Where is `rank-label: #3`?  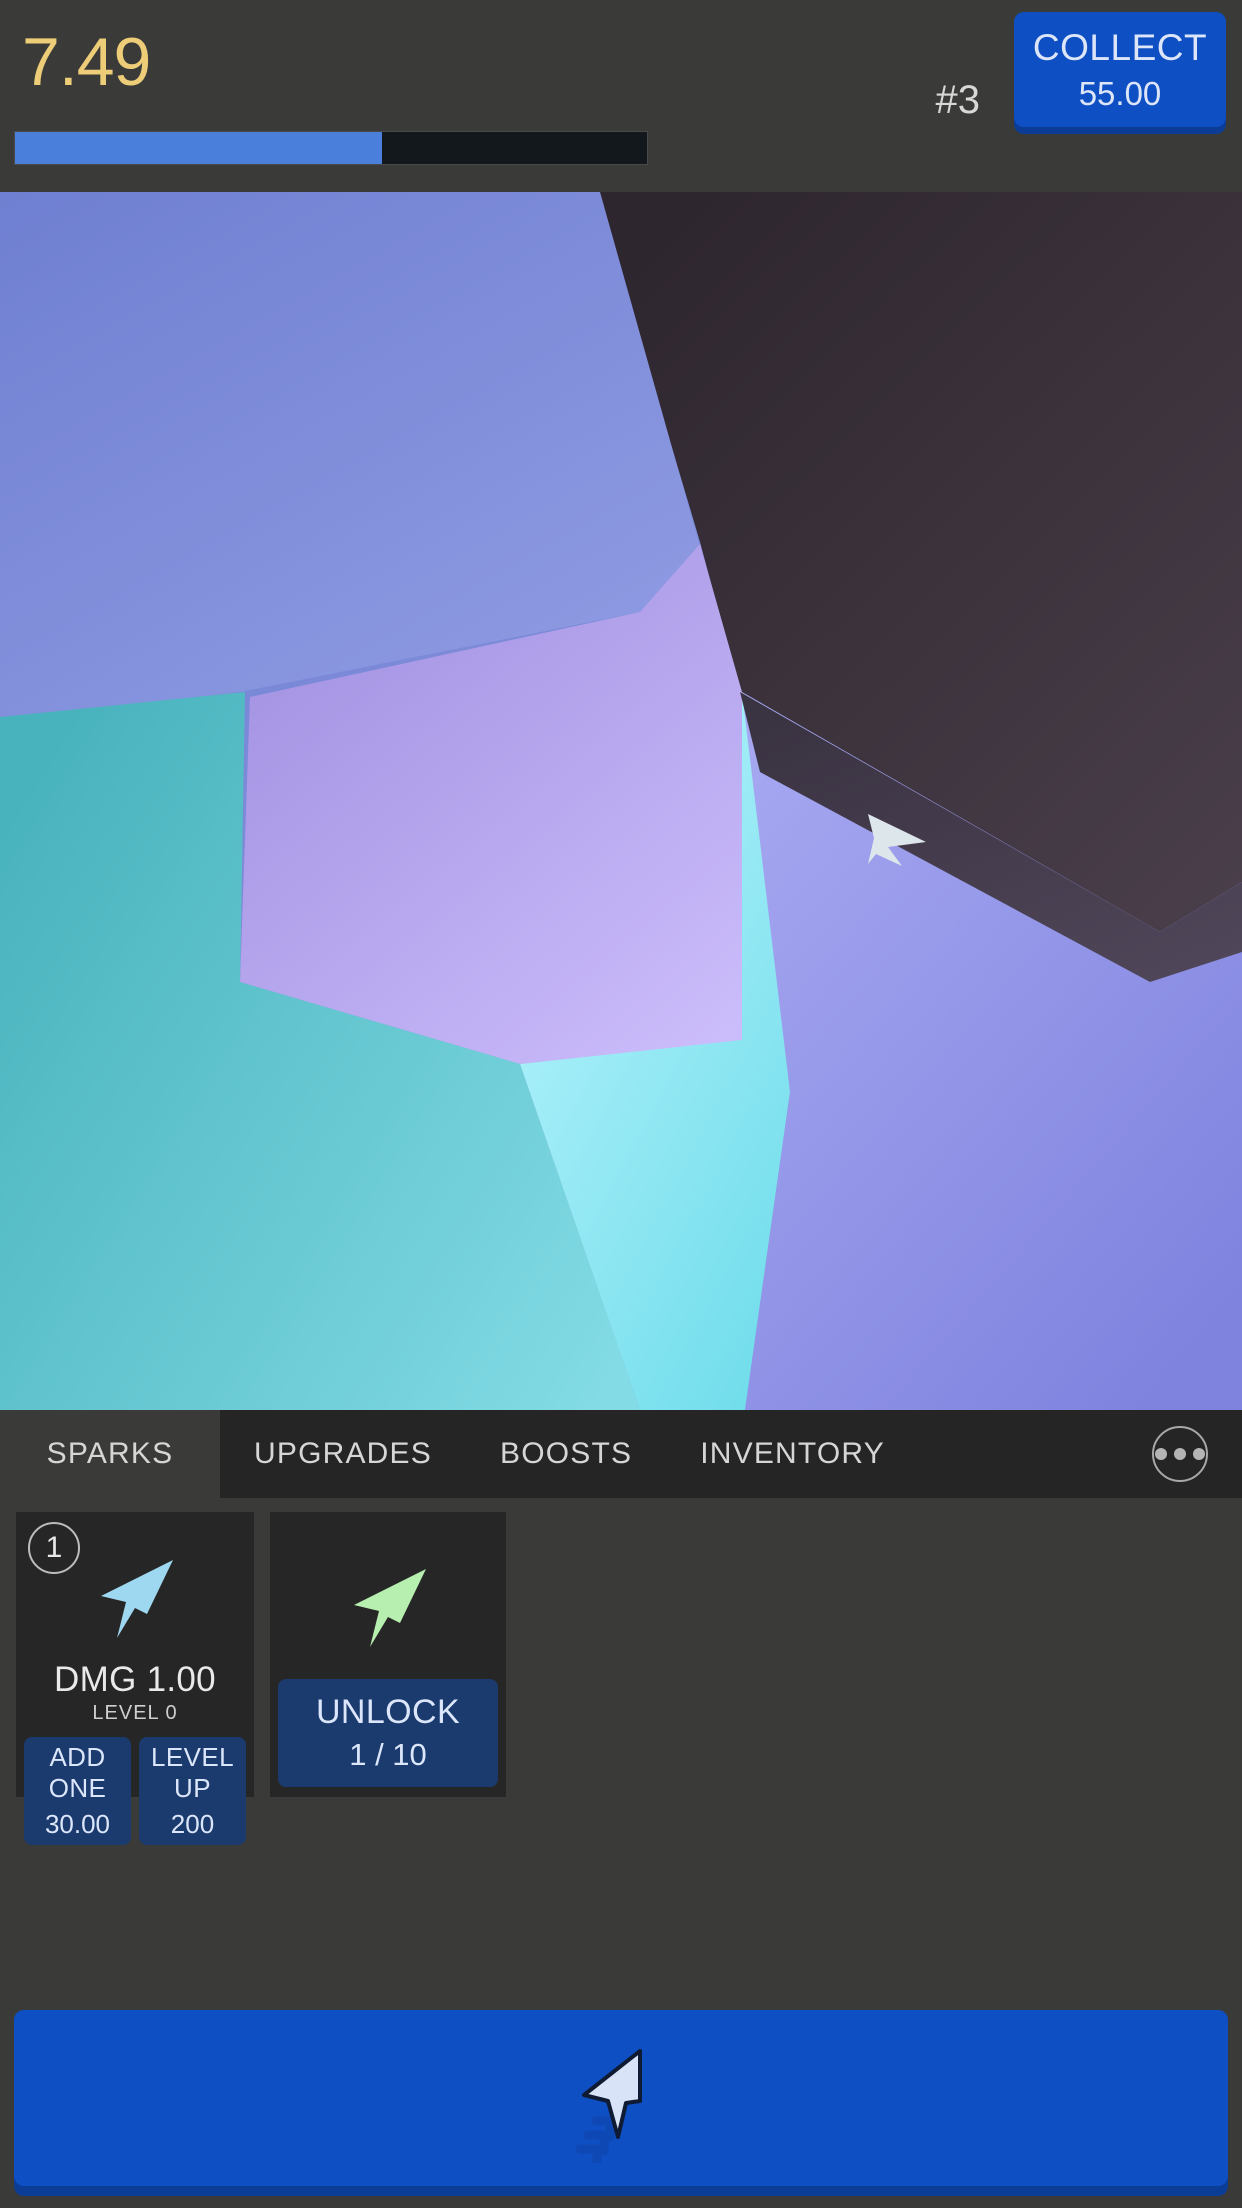
rank-label: #3 is located at coordinates (958, 100).